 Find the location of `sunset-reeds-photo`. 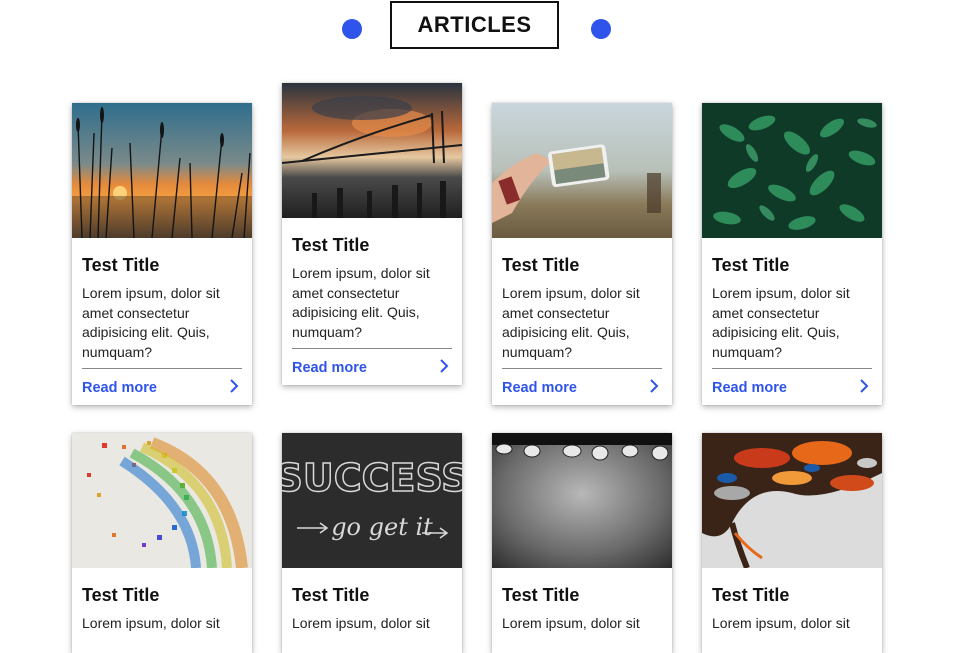

sunset-reeds-photo is located at coordinates (162, 170).